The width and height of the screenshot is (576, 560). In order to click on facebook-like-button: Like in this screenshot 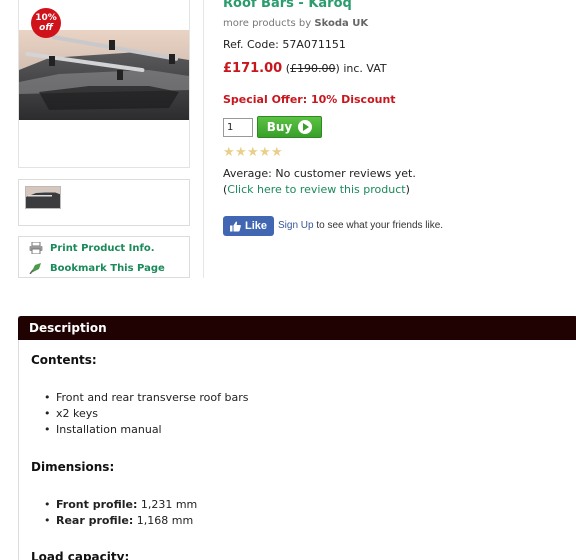, I will do `click(248, 226)`.